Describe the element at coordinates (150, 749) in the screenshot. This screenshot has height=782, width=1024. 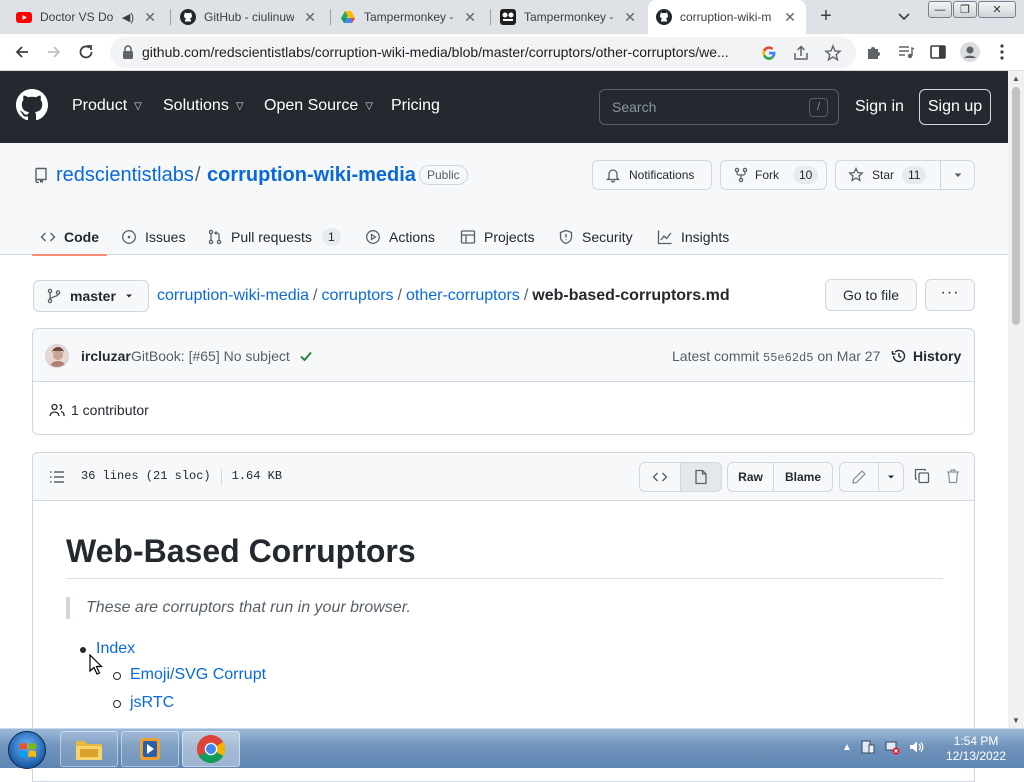
I see `taskbar-media-player` at that location.